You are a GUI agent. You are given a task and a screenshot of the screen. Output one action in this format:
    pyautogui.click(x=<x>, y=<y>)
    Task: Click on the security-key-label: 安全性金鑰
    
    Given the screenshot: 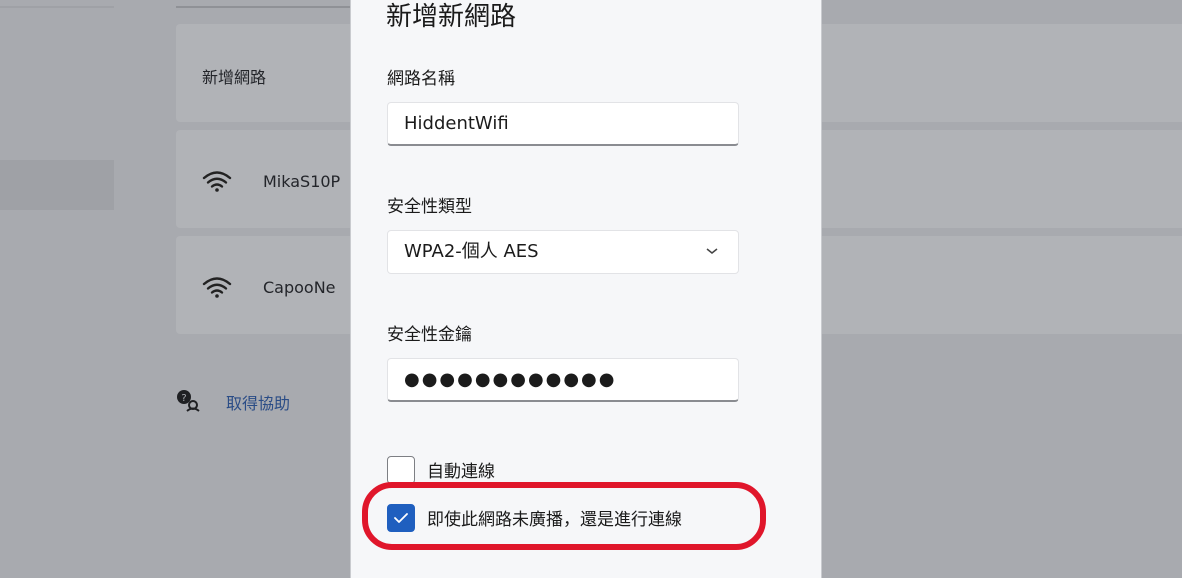 What is the action you would take?
    pyautogui.click(x=429, y=335)
    